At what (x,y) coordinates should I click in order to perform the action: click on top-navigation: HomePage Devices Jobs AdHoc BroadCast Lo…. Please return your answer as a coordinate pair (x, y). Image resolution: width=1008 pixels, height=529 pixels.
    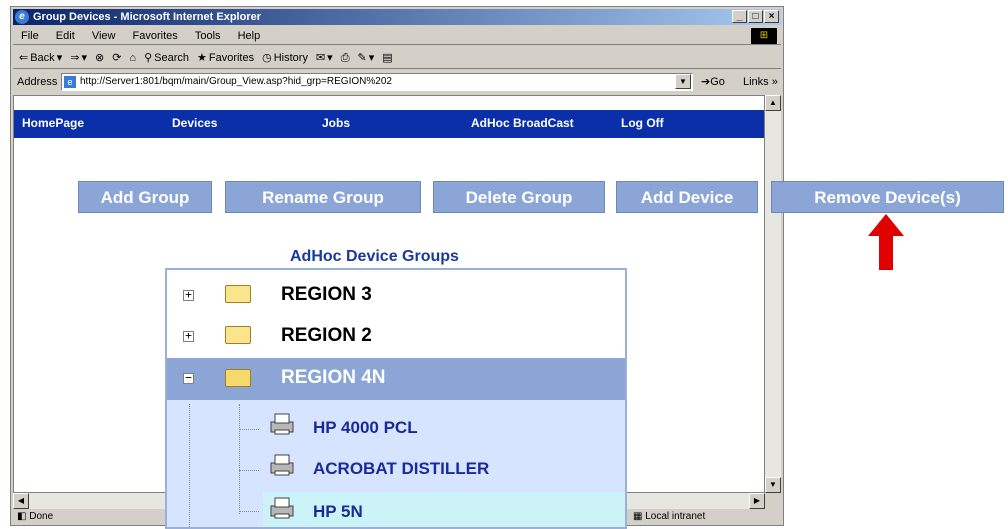
    Looking at the image, I should click on (389, 124).